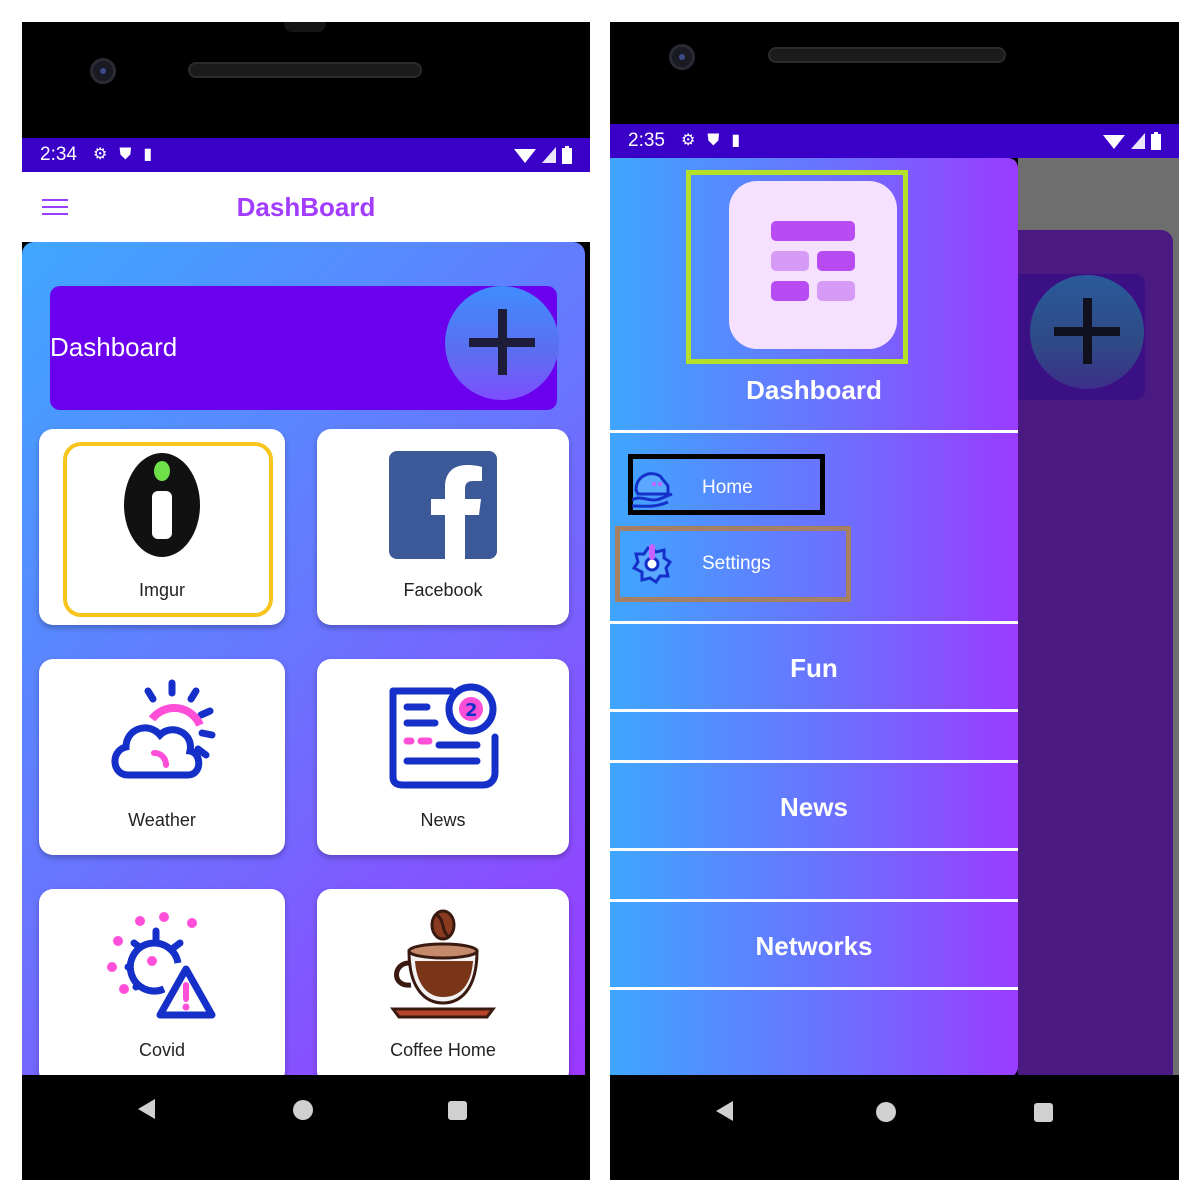  I want to click on status-bar: 2:35 ⚙ ⛊ ▮, so click(894, 141).